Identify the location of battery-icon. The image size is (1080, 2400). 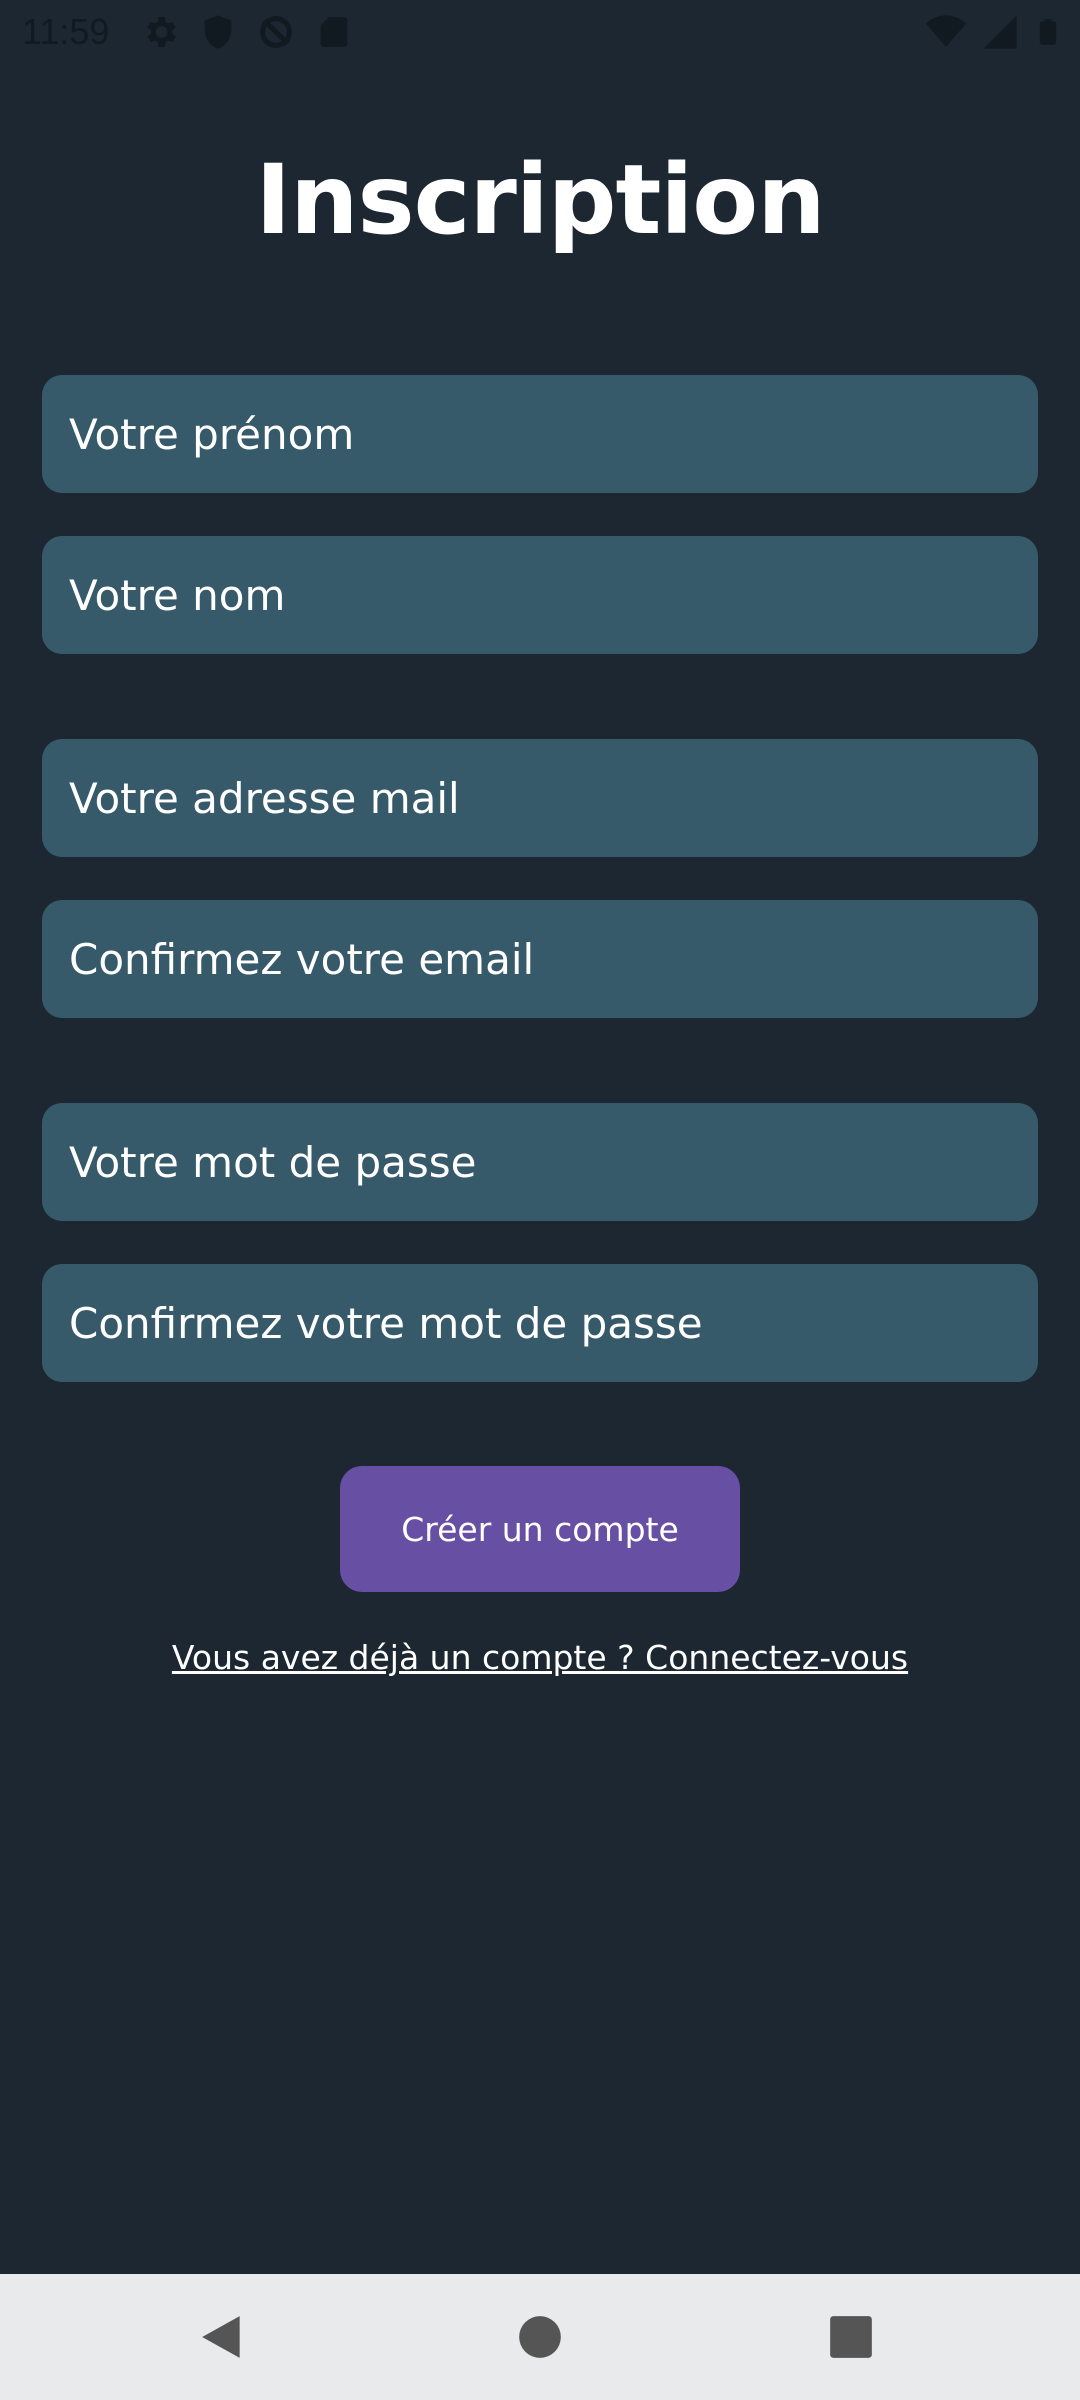
(1048, 32).